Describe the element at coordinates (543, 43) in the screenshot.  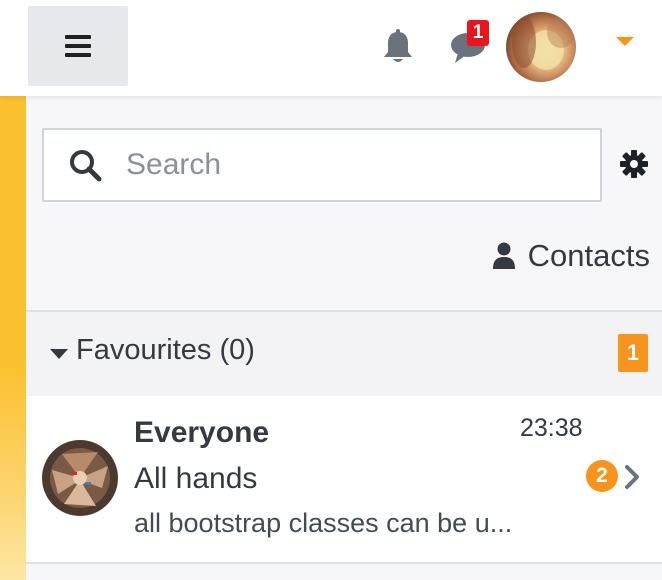
I see `user-avatar-image` at that location.